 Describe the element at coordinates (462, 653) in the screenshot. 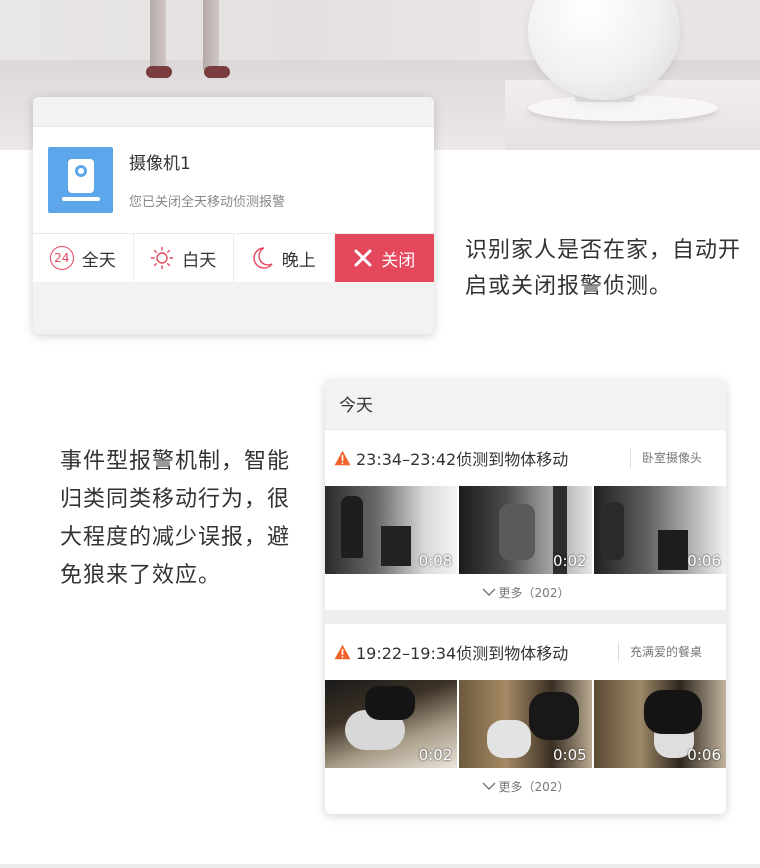

I see `event-title: 19:22–19:34侦测到物体移动` at that location.